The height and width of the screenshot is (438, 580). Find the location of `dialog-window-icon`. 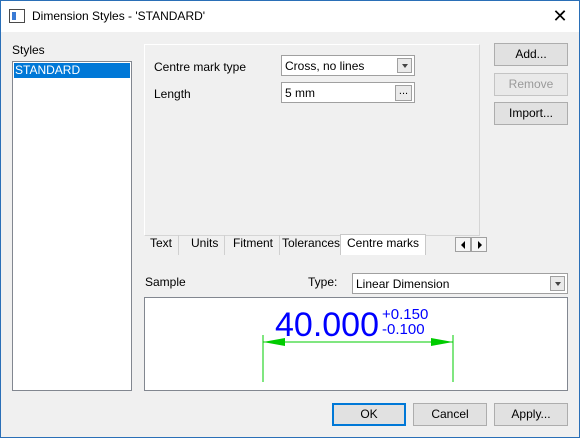

dialog-window-icon is located at coordinates (17, 16).